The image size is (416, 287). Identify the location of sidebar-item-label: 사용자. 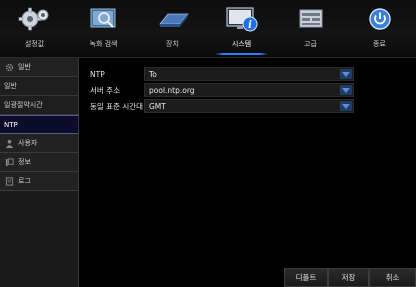
(28, 143).